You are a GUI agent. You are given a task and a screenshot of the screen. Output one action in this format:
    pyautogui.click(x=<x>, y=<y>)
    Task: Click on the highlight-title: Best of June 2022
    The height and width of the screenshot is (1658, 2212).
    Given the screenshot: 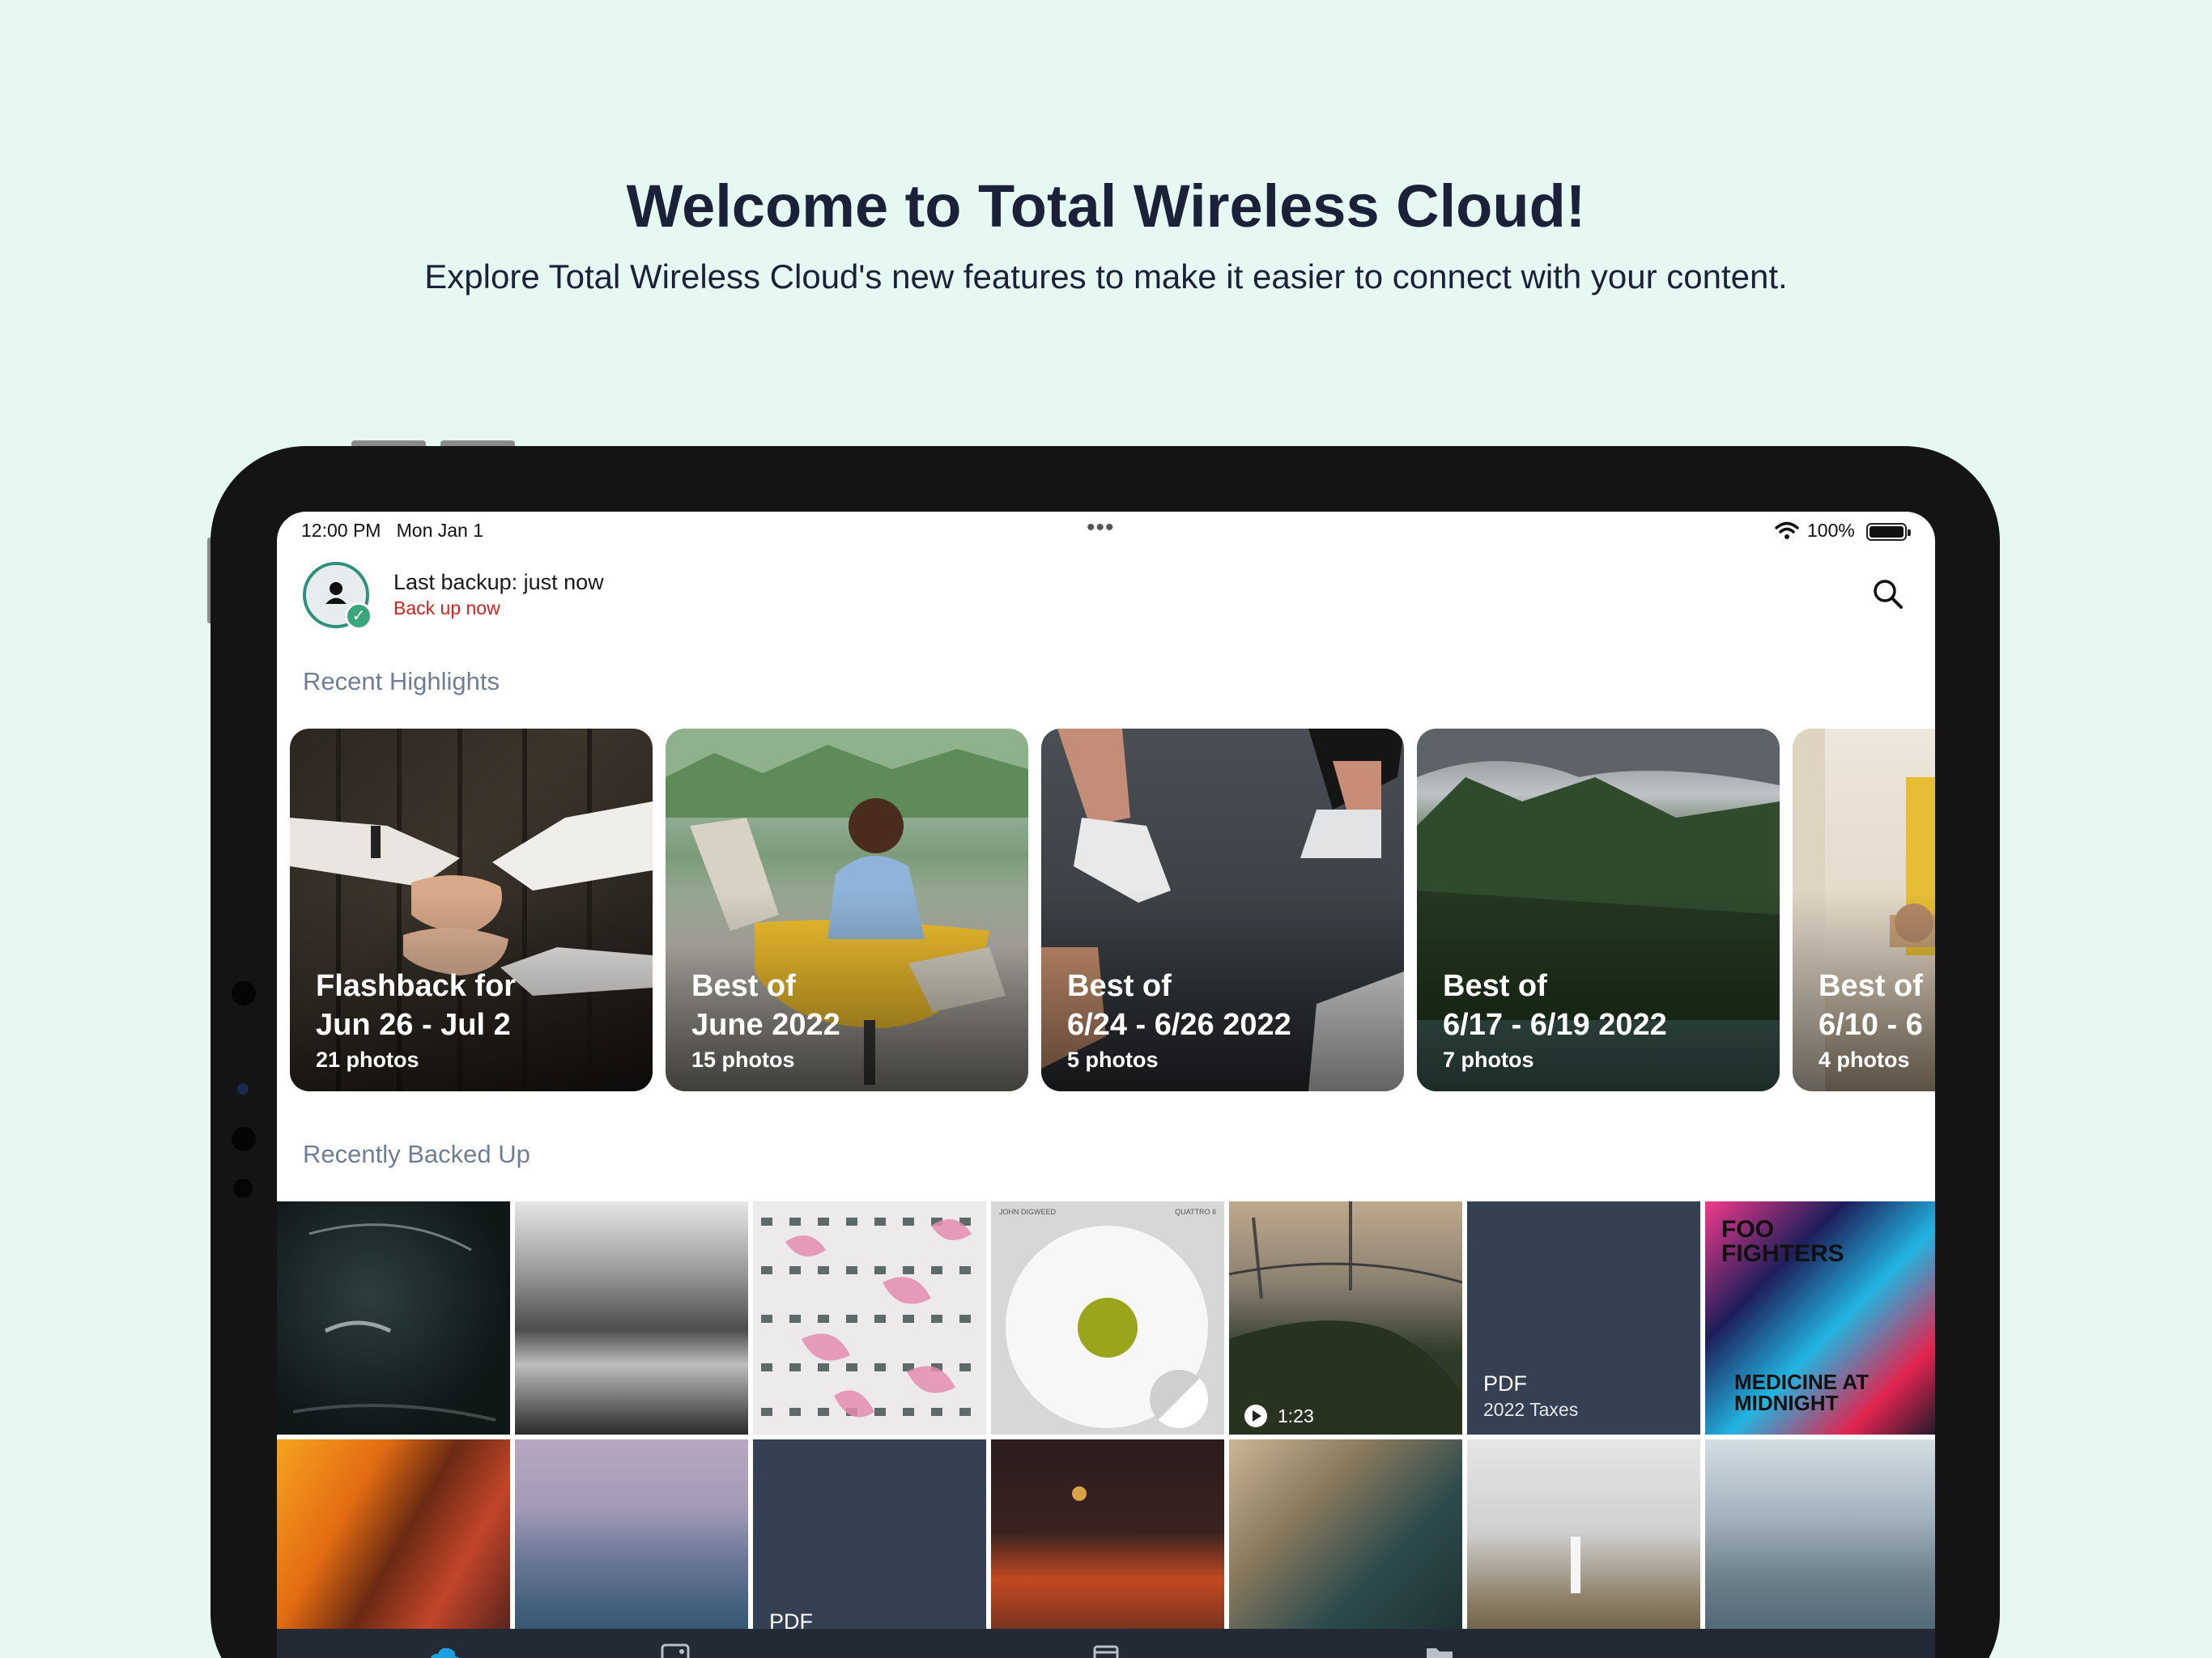 What is the action you would take?
    pyautogui.click(x=766, y=1005)
    